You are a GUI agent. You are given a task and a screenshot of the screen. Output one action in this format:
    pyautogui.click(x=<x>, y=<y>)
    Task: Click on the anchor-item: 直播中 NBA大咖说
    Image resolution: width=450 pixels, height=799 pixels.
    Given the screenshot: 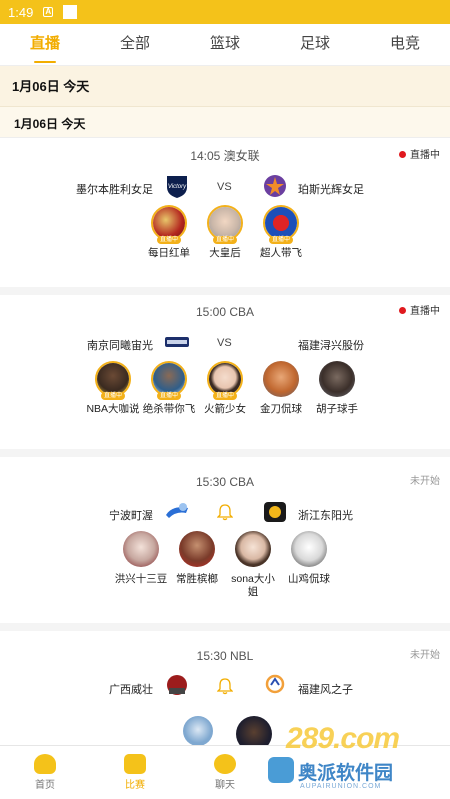 What is the action you would take?
    pyautogui.click(x=113, y=388)
    